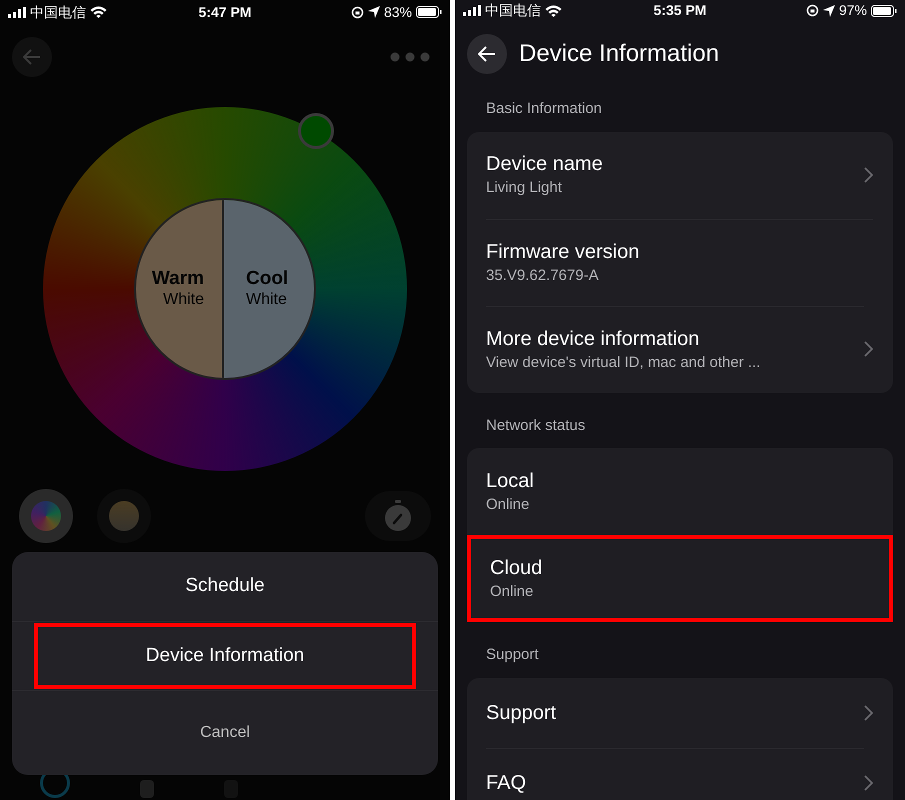 The image size is (905, 800). I want to click on settings-row: Device name Living Light, so click(680, 175).